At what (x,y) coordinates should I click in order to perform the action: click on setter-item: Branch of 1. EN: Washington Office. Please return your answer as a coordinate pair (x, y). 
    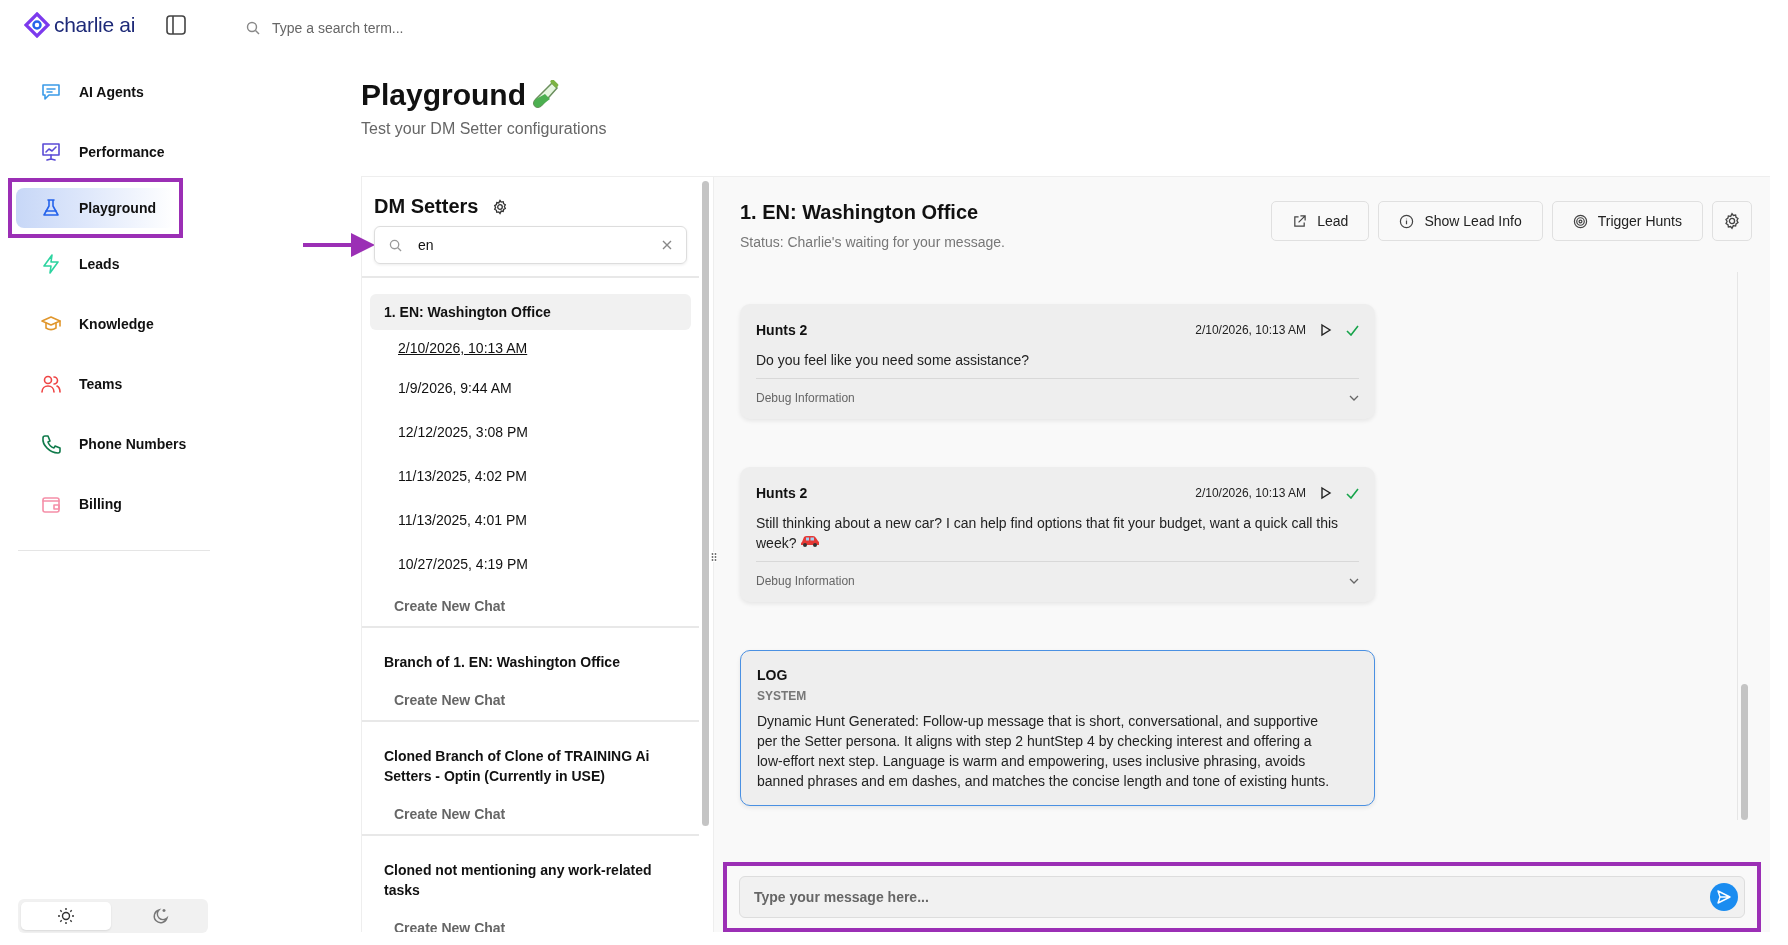
    Looking at the image, I should click on (530, 662).